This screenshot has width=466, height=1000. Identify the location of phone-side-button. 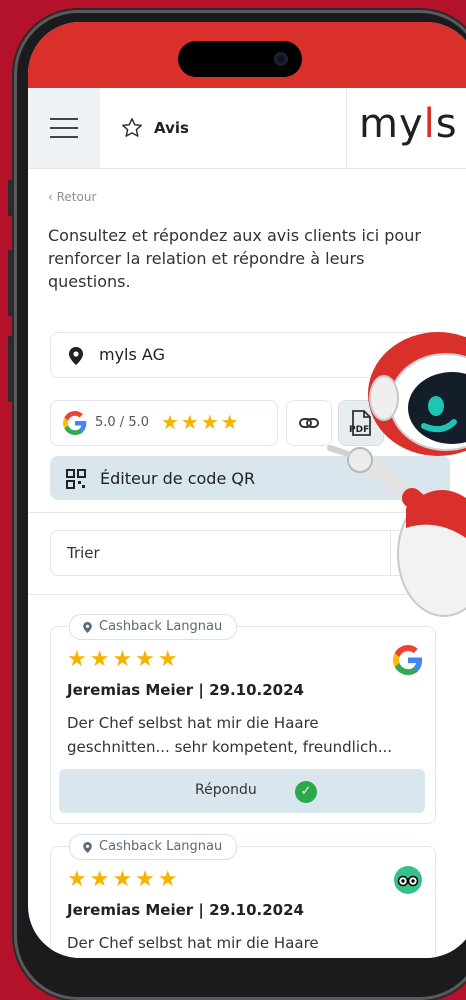
(10, 198).